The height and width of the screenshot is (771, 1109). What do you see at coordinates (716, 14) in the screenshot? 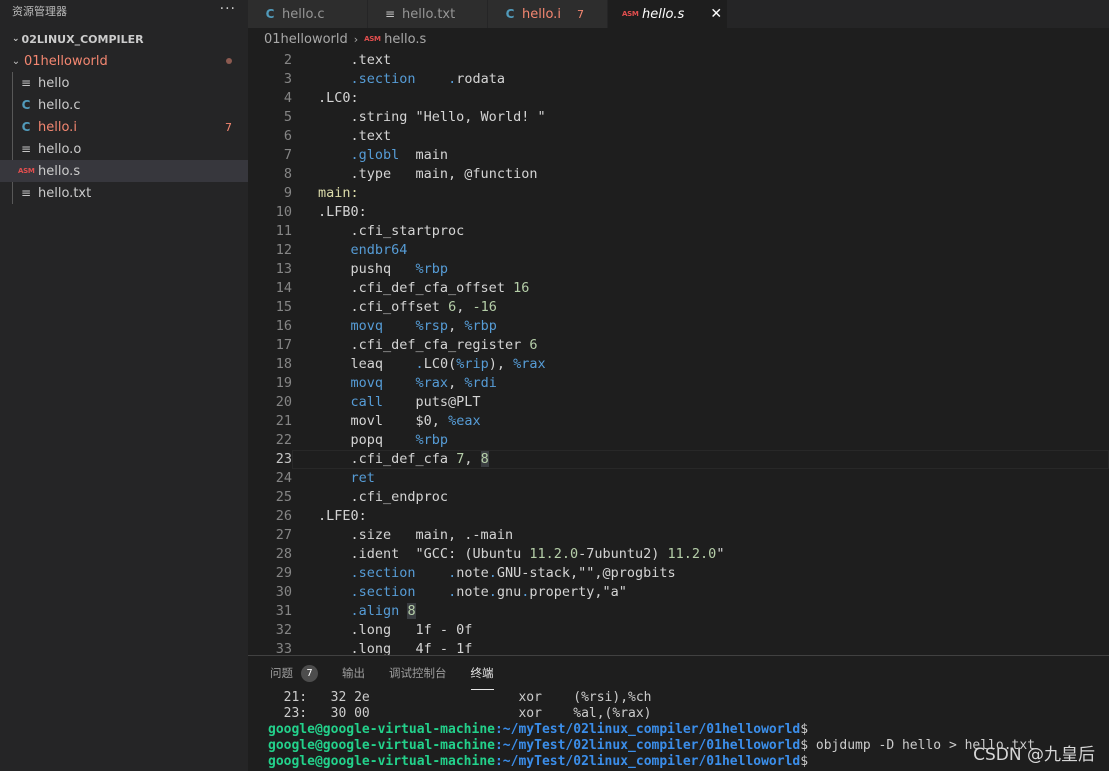
I see `close-icon: ✕` at bounding box center [716, 14].